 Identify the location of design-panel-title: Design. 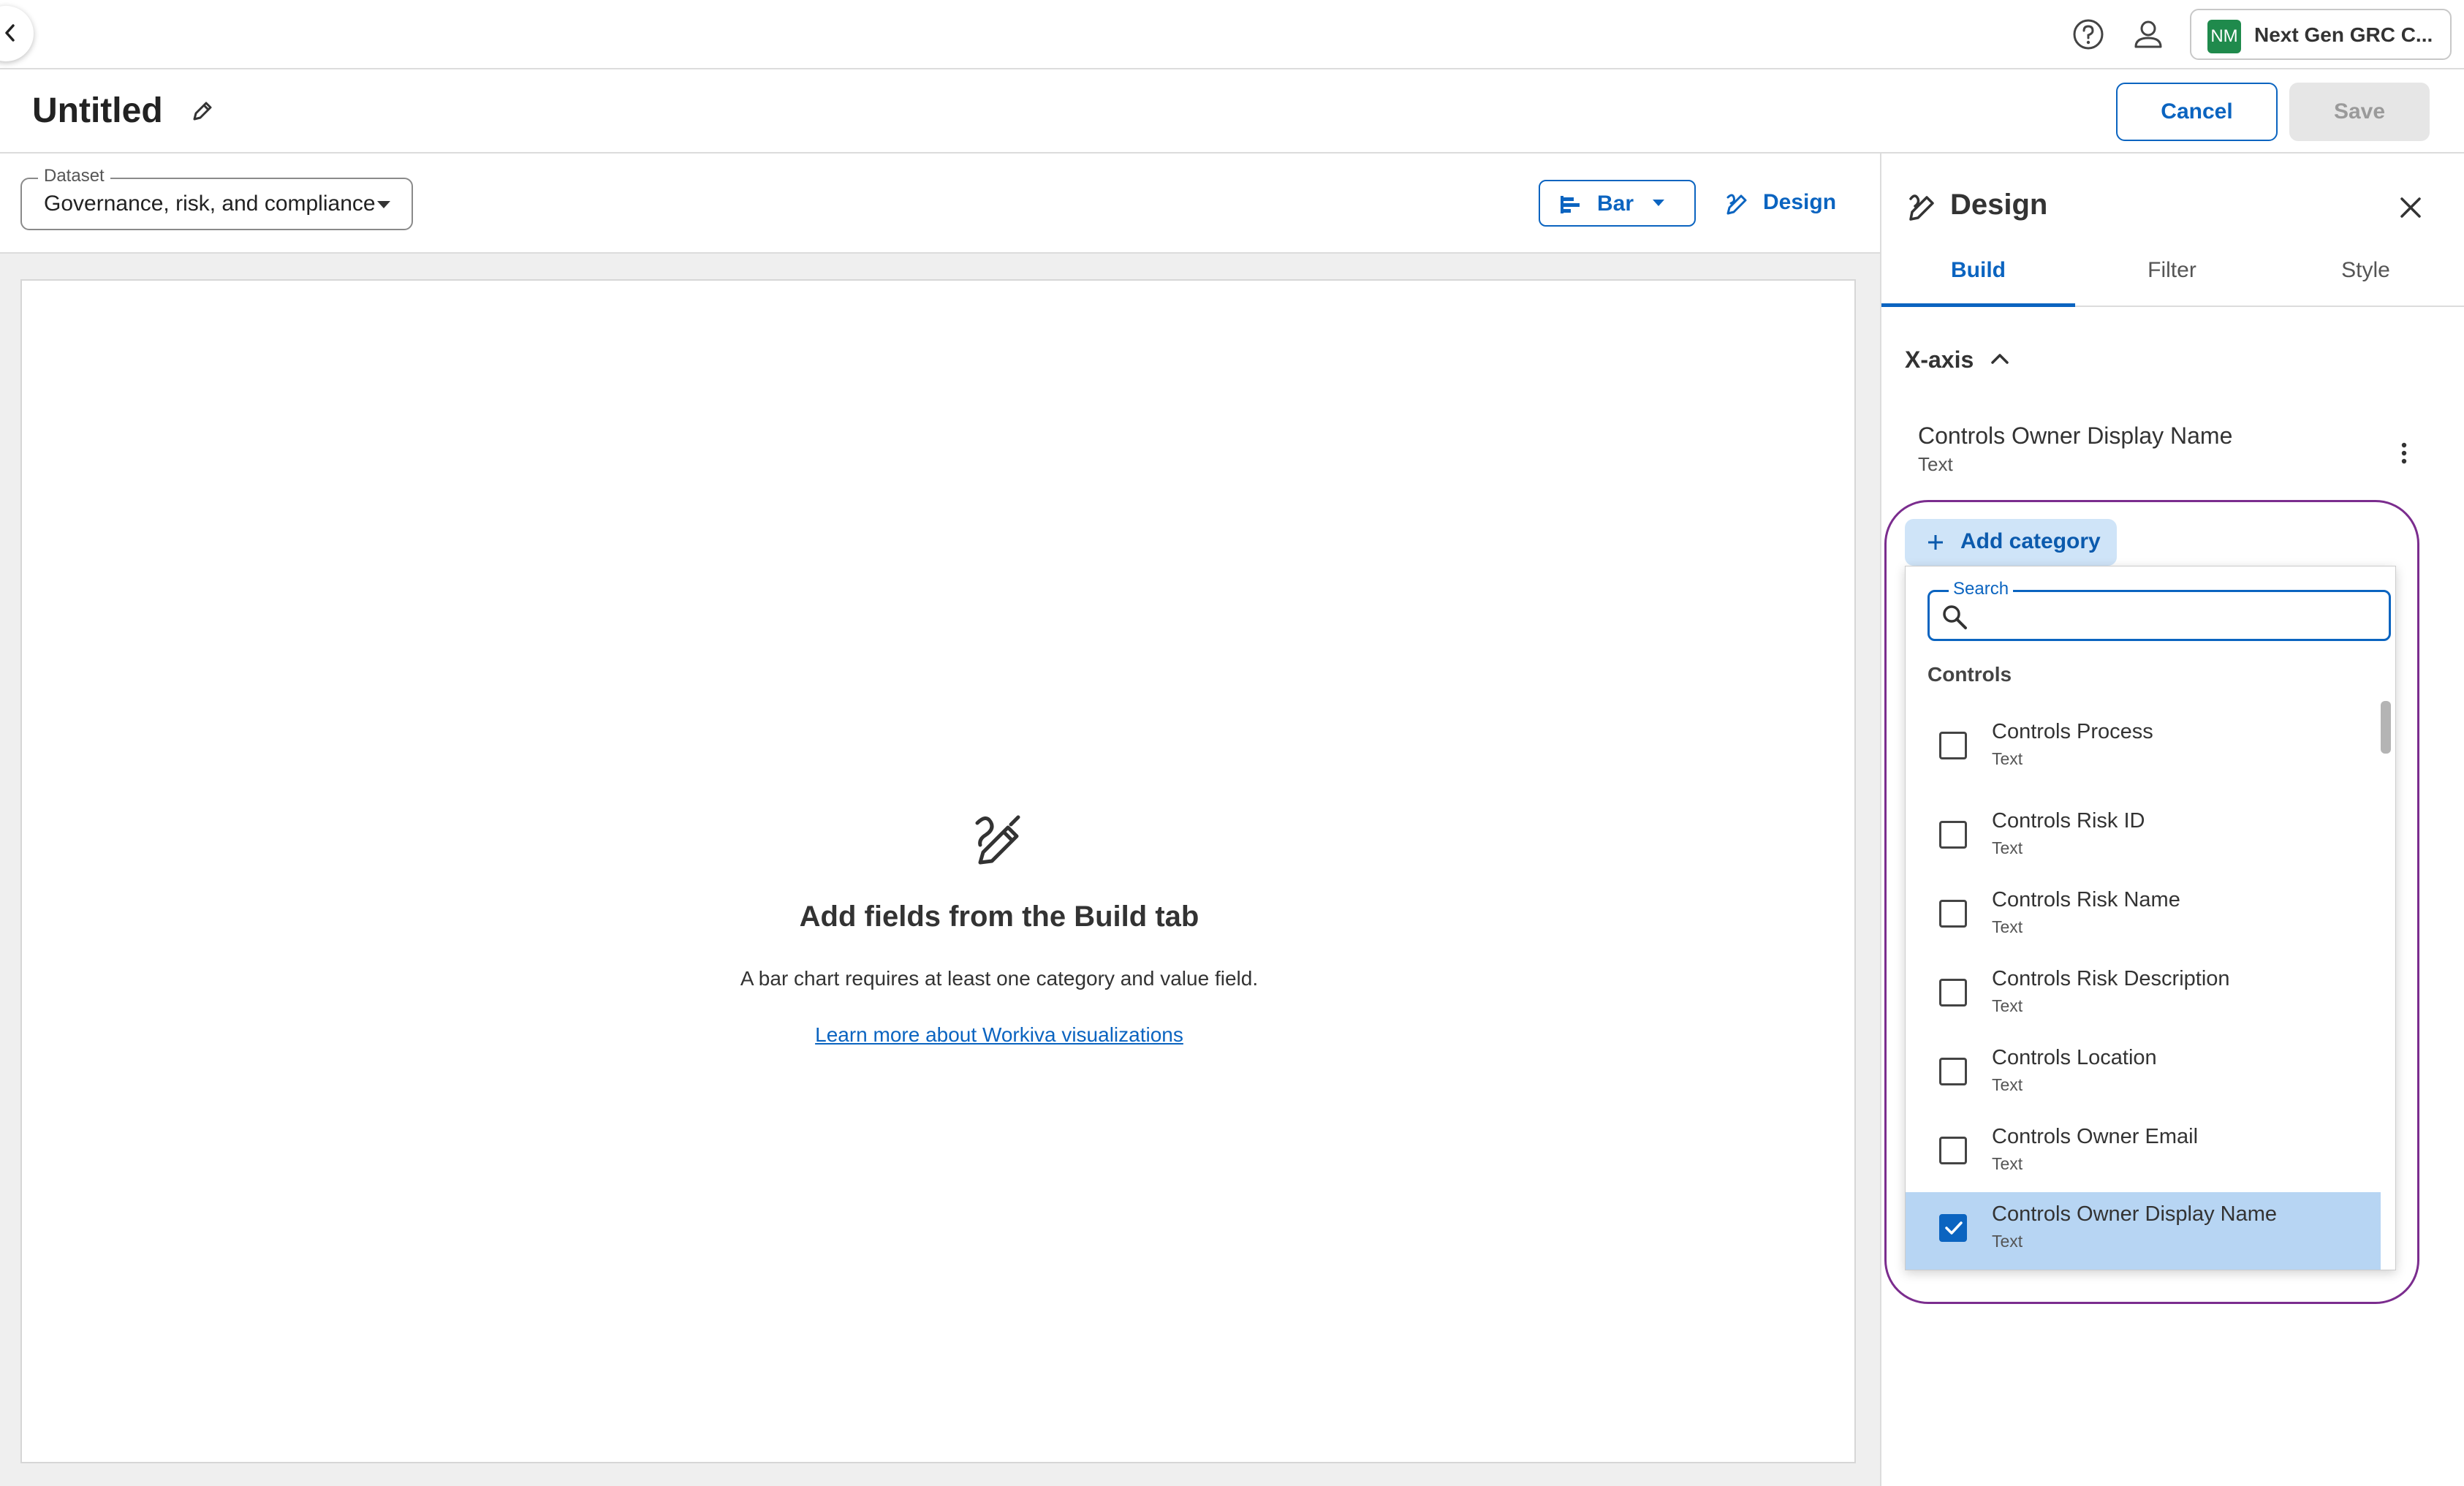
(1999, 205).